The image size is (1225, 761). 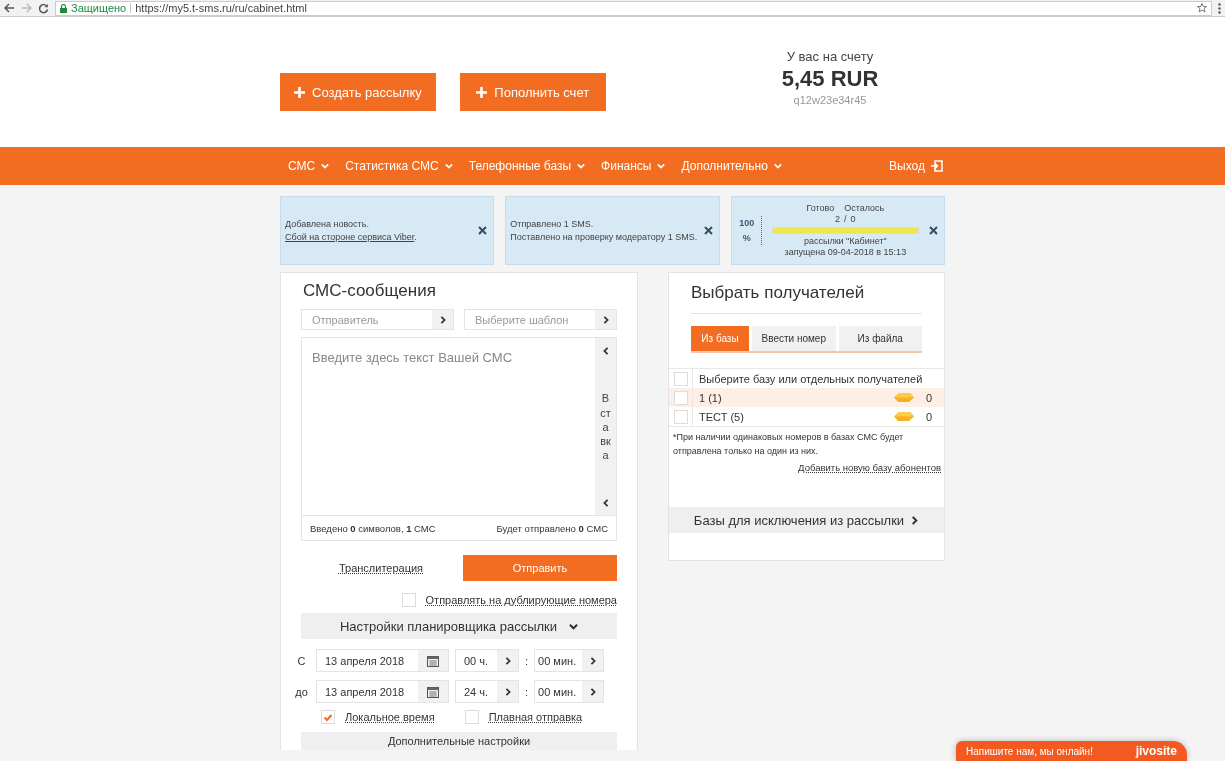 What do you see at coordinates (811, 378) in the screenshot?
I see `list-header: Выберите базу или отдельных получателей` at bounding box center [811, 378].